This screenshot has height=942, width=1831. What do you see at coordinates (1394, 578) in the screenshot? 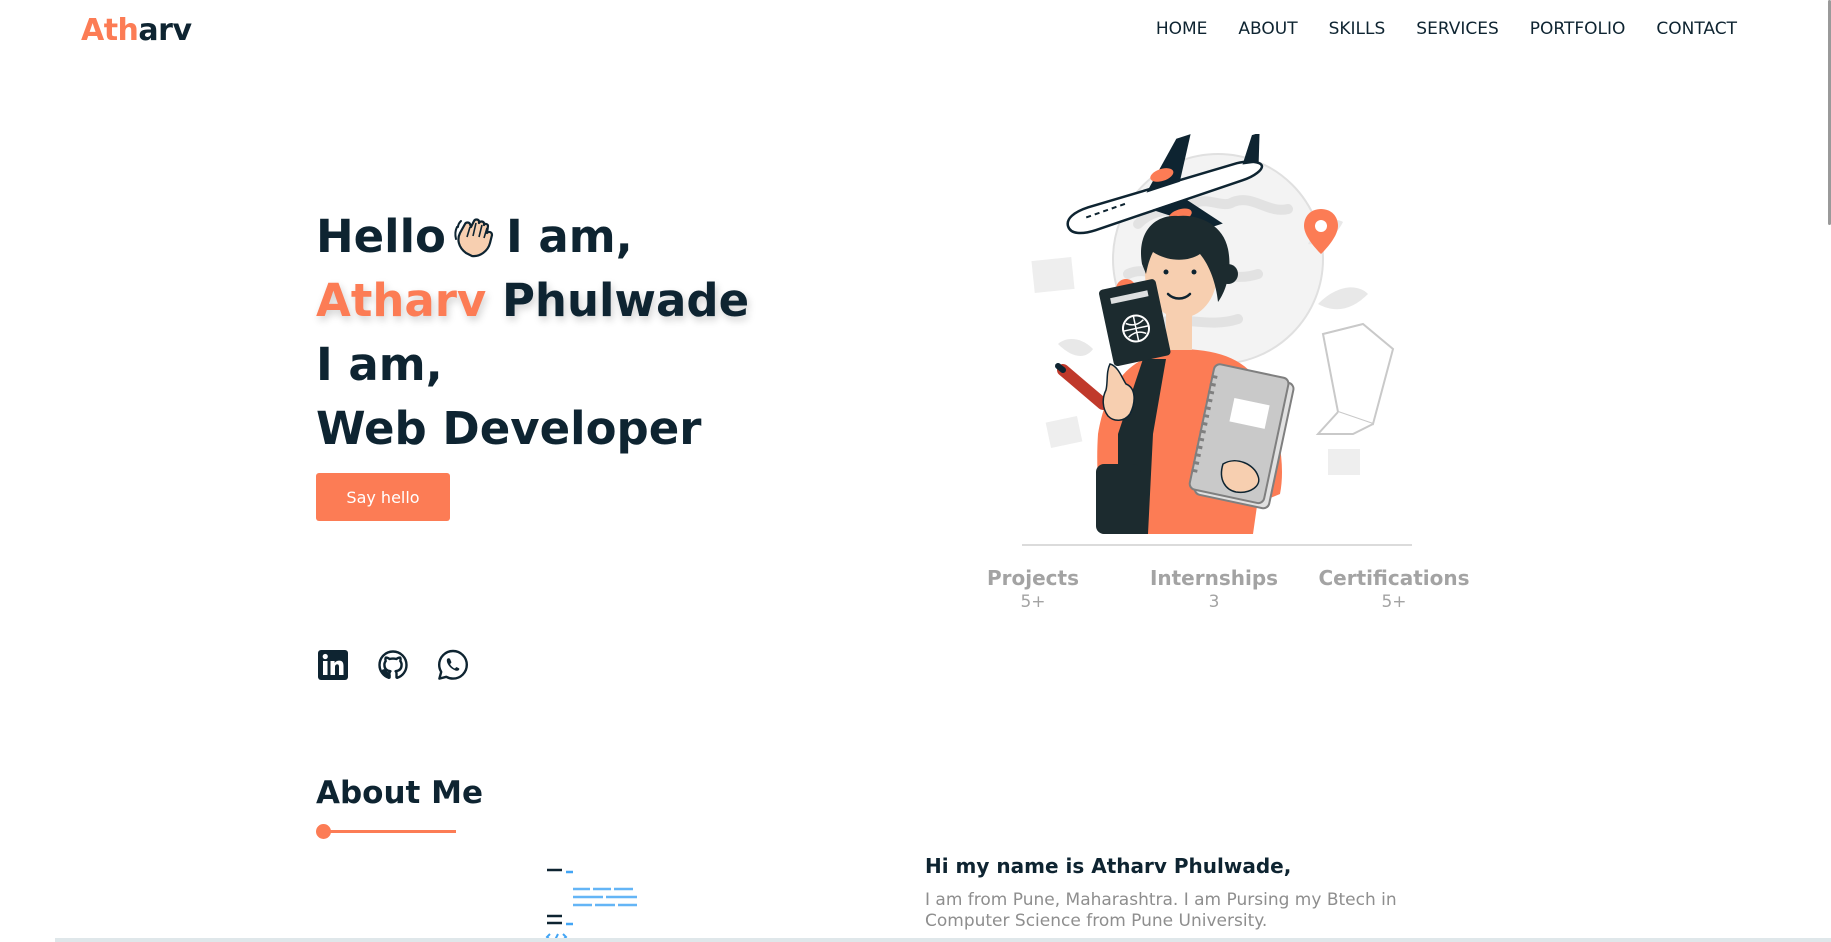
I see `stat-label: Certifications` at bounding box center [1394, 578].